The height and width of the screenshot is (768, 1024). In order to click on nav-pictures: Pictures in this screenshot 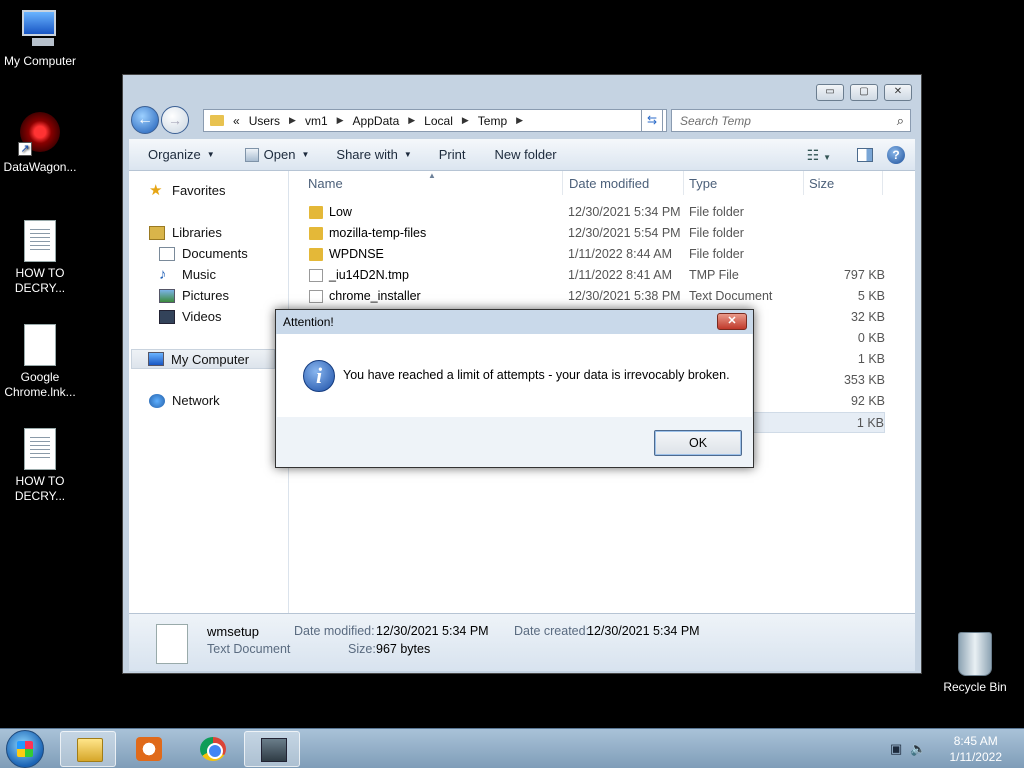, I will do `click(194, 295)`.